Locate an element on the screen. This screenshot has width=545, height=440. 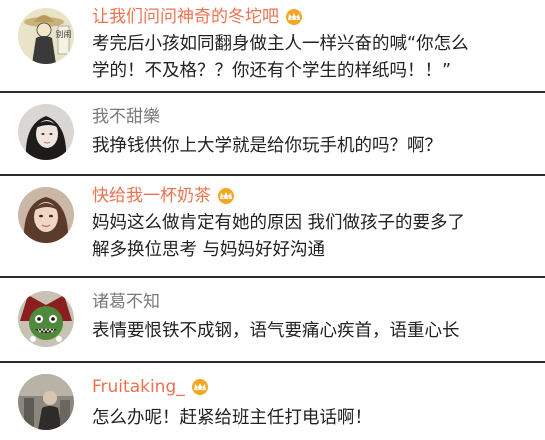
username-row: Fruitaking_ is located at coordinates (151, 387).